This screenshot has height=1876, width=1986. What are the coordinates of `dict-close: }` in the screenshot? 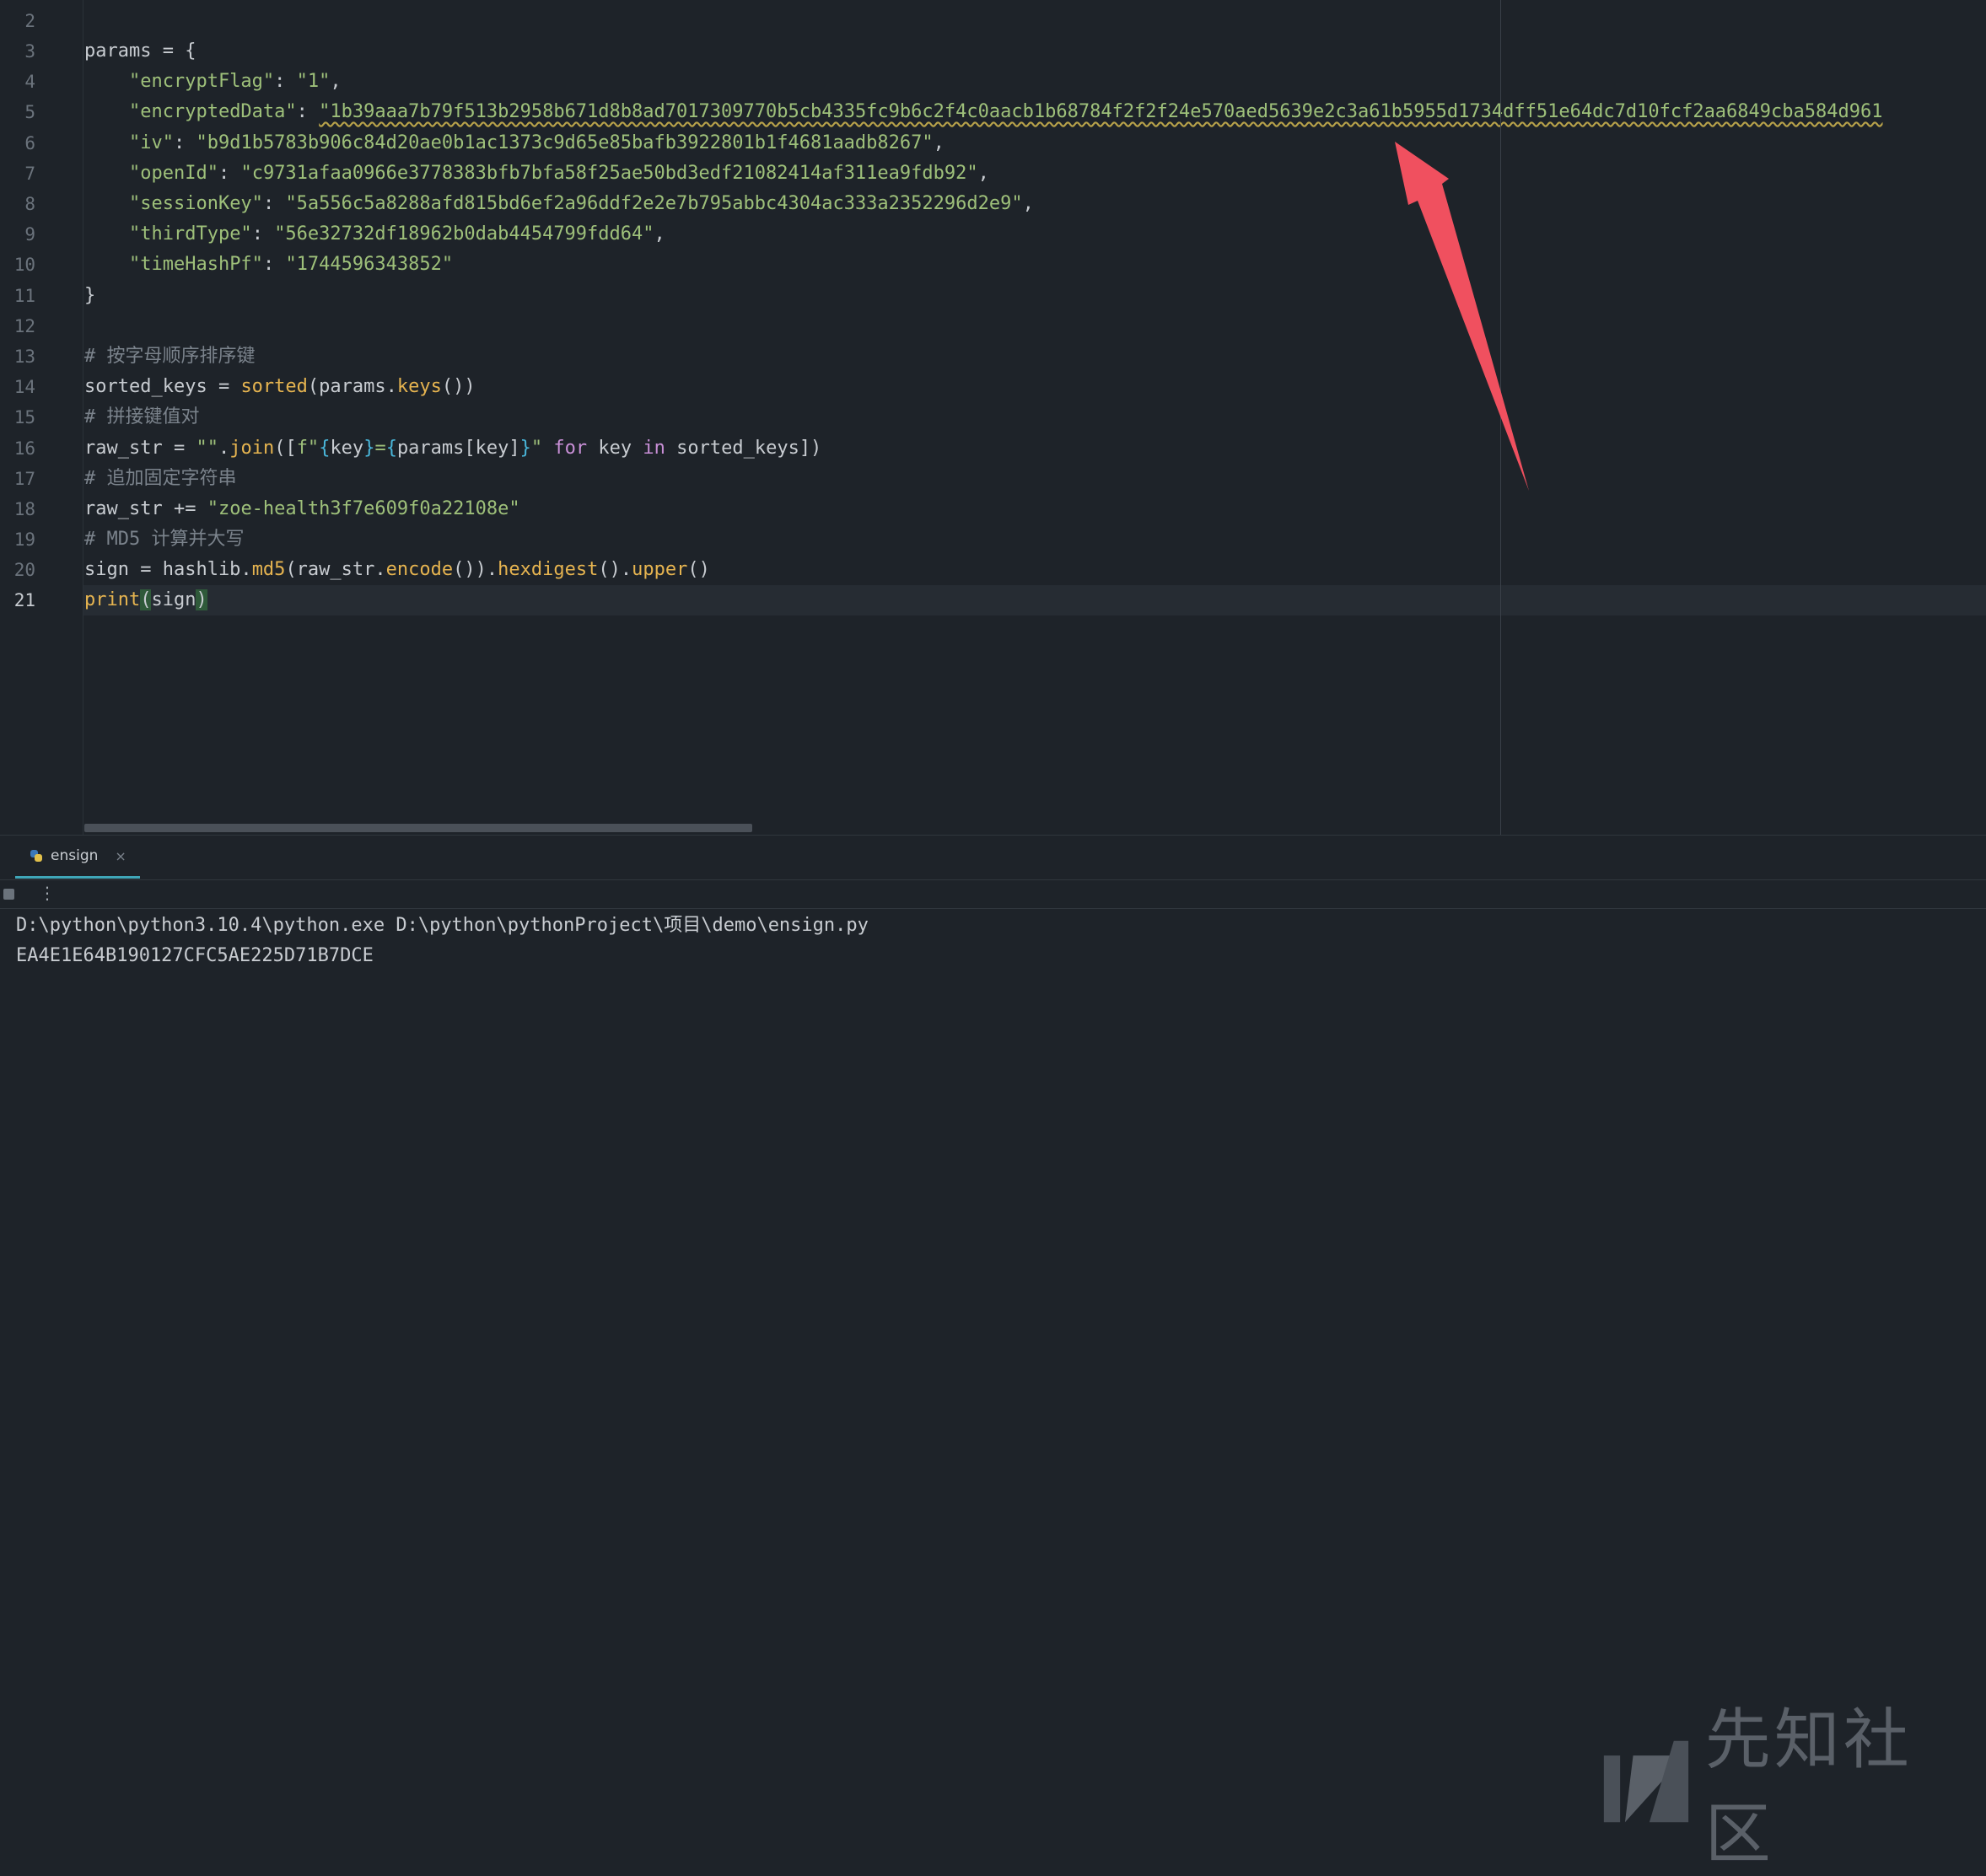 It's located at (90, 295).